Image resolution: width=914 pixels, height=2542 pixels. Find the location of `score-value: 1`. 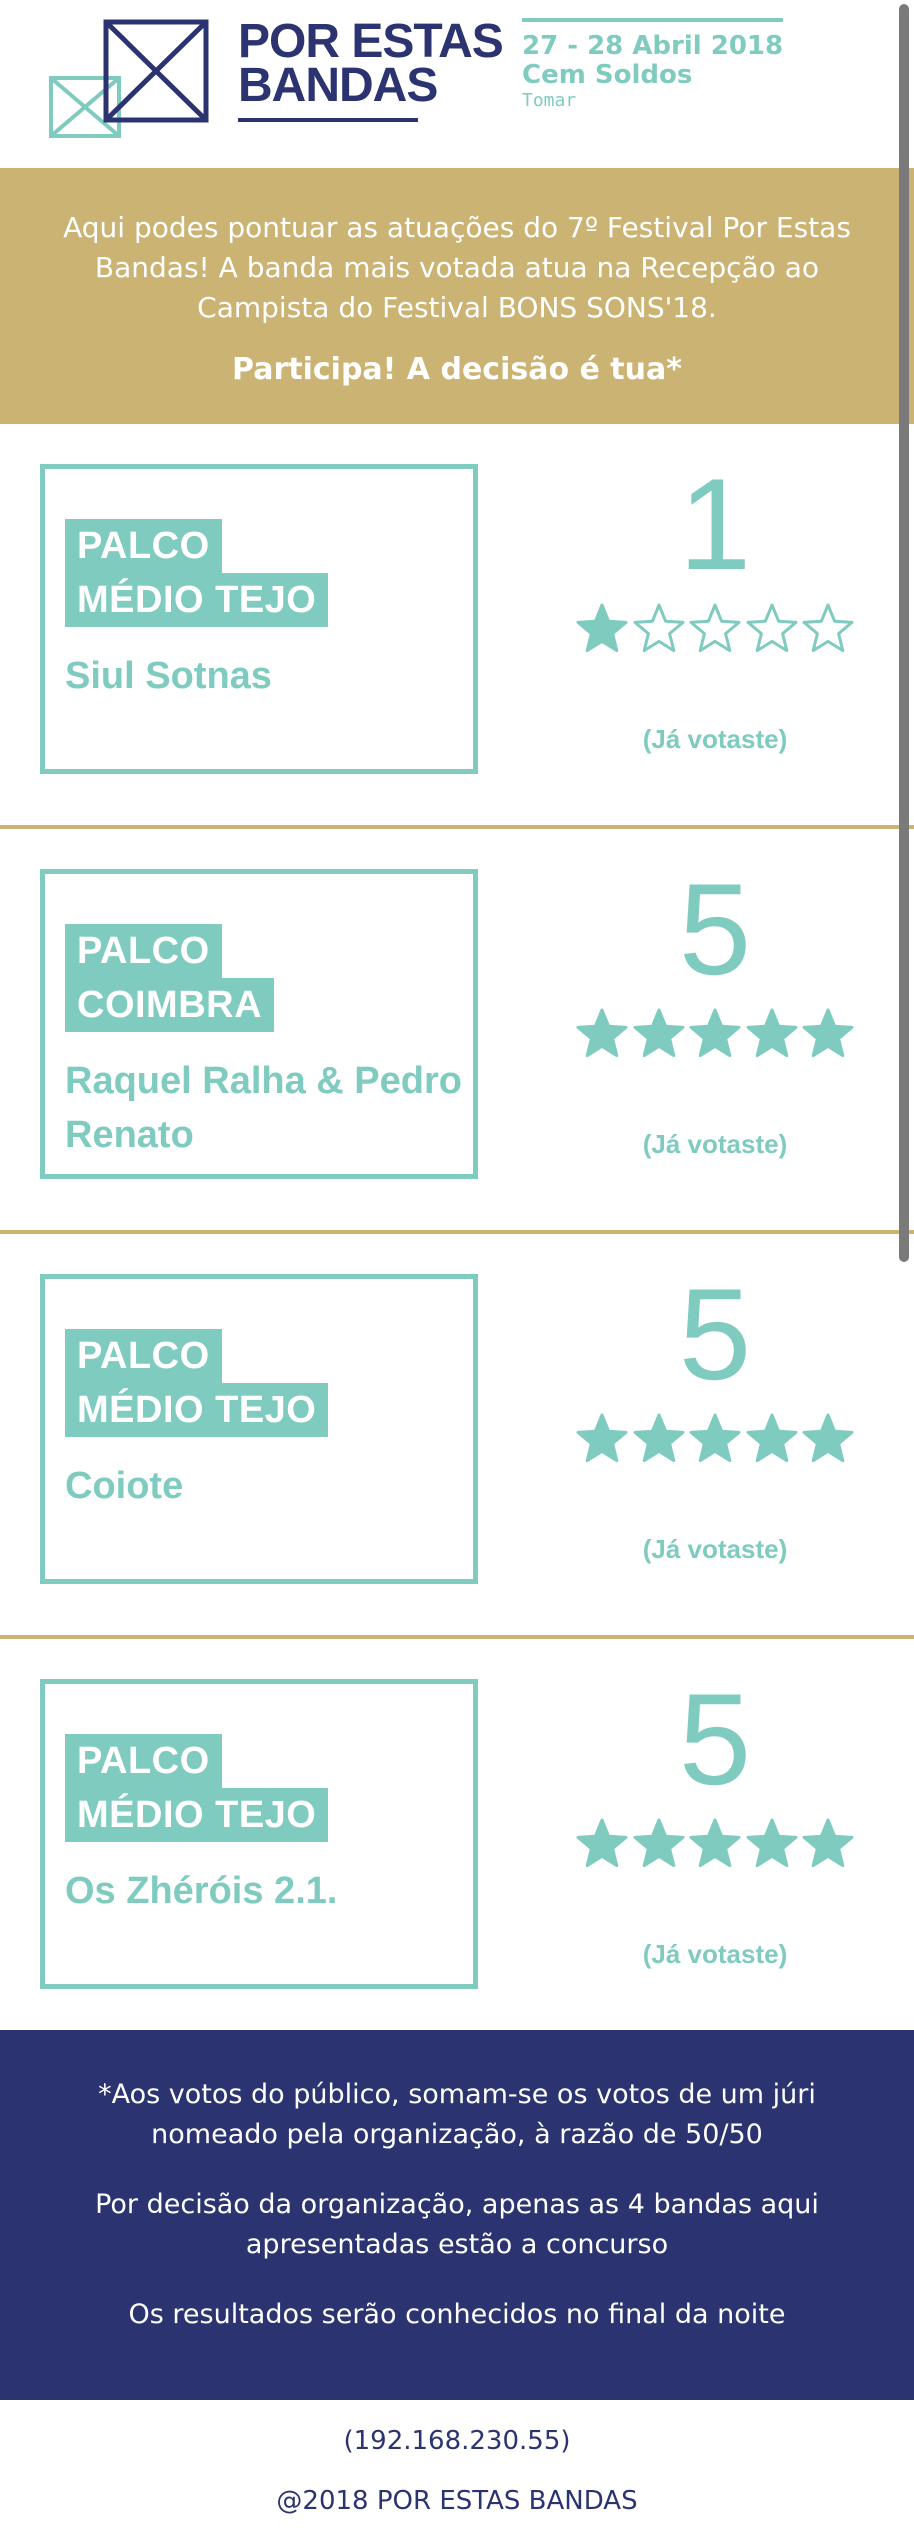

score-value: 1 is located at coordinates (715, 524).